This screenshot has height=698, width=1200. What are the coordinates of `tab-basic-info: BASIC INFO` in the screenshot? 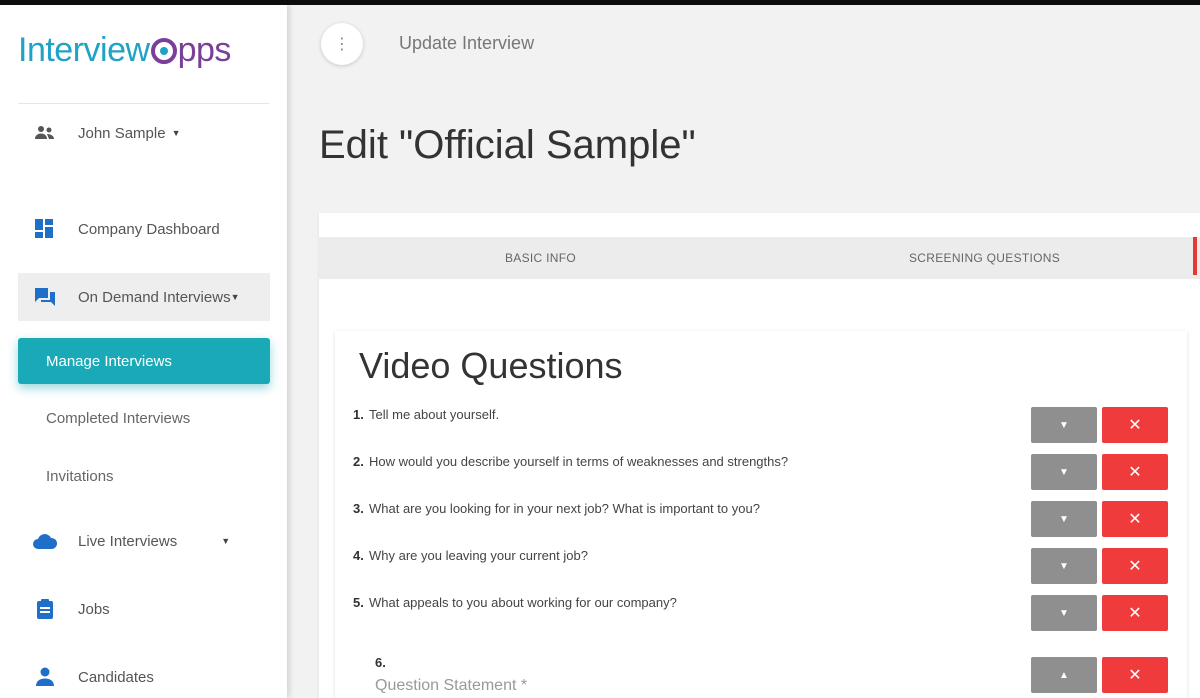 It's located at (540, 258).